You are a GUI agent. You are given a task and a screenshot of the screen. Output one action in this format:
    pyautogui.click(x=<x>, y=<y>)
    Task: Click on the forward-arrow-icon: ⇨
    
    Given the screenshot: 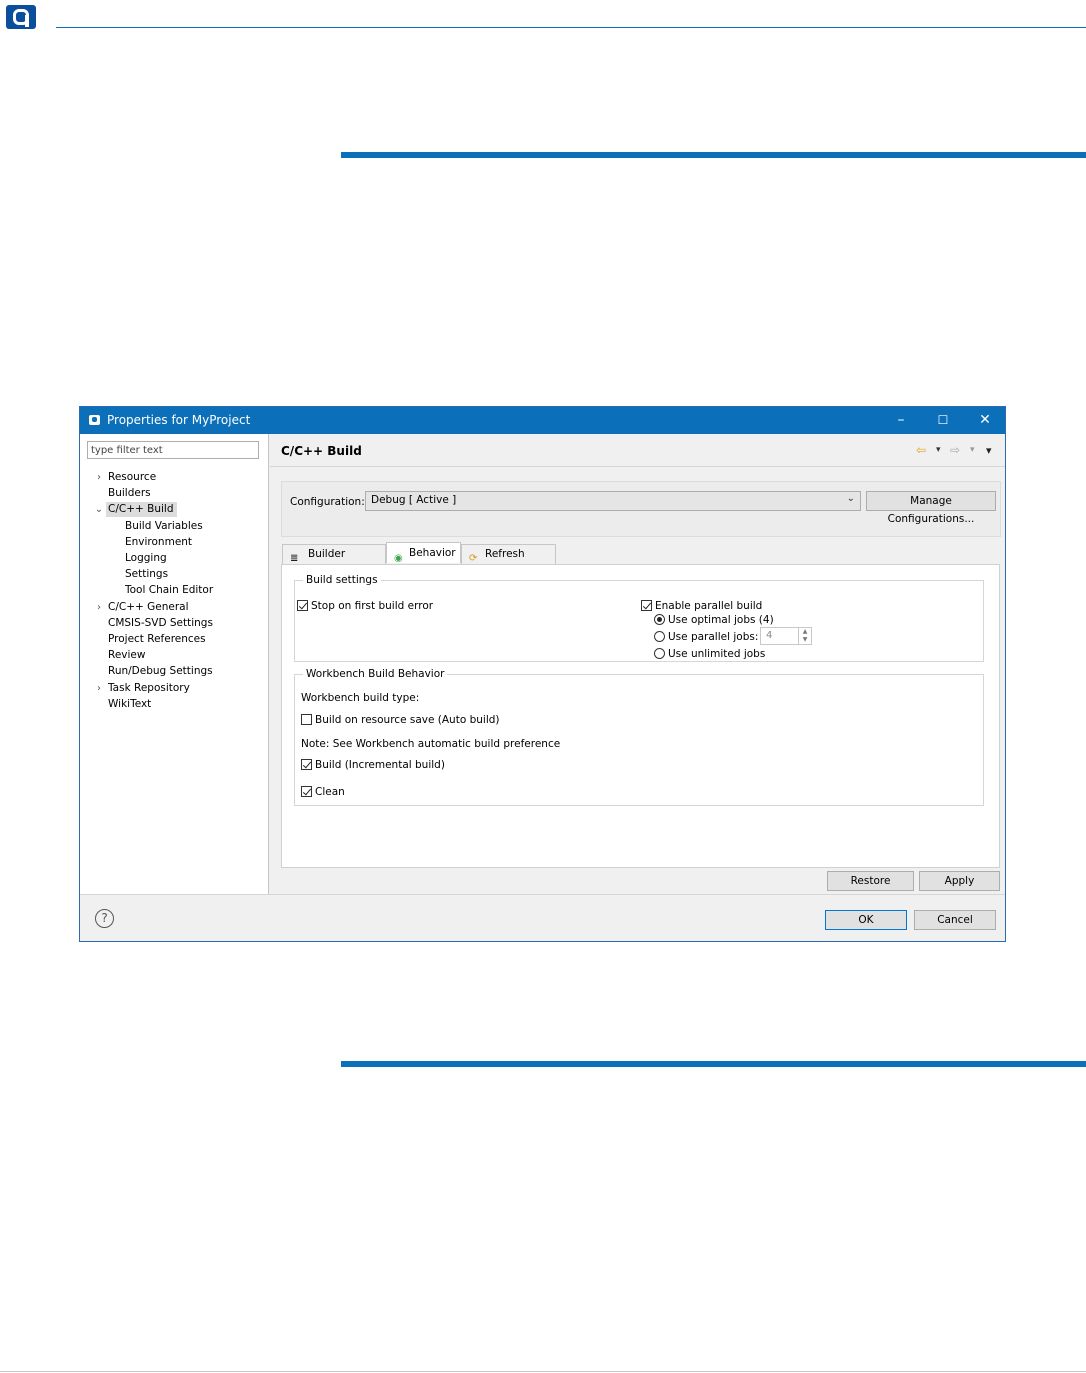 What is the action you would take?
    pyautogui.click(x=955, y=450)
    